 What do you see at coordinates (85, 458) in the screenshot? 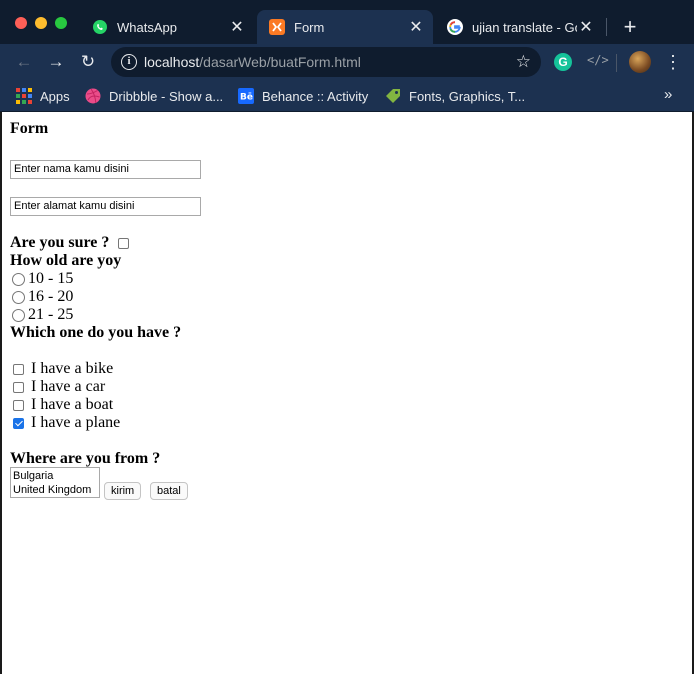
I see `from-question-label: Where are you from ?` at bounding box center [85, 458].